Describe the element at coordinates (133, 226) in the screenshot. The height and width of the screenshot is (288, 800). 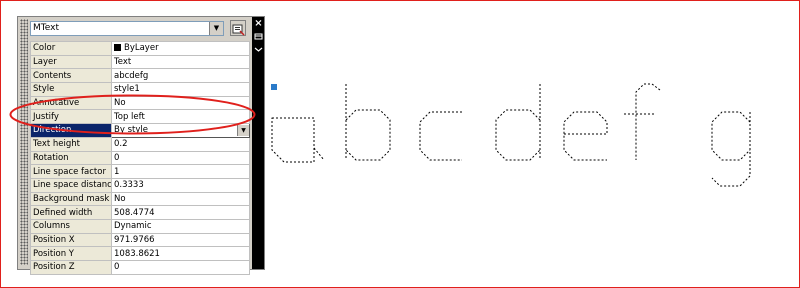
I see `property-value-text: Dynamic` at that location.